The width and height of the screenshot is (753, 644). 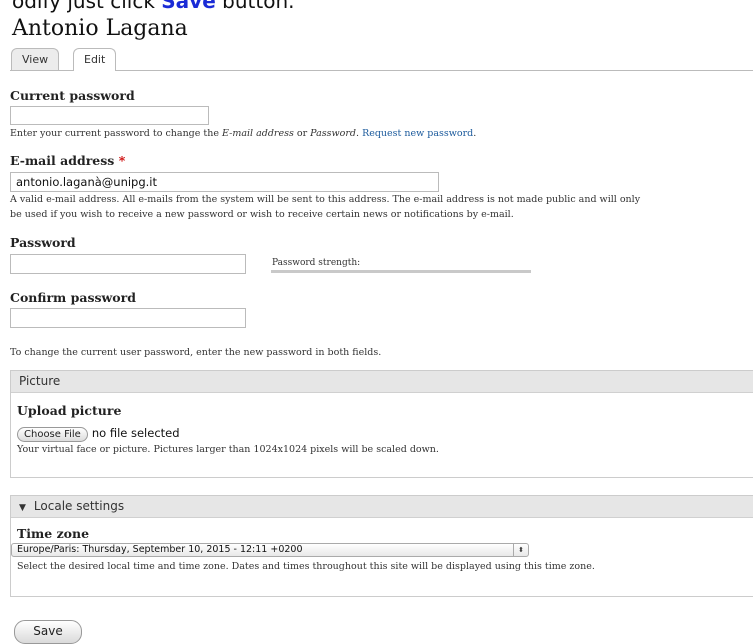 I want to click on select-arrows-icon: ⬍, so click(x=520, y=550).